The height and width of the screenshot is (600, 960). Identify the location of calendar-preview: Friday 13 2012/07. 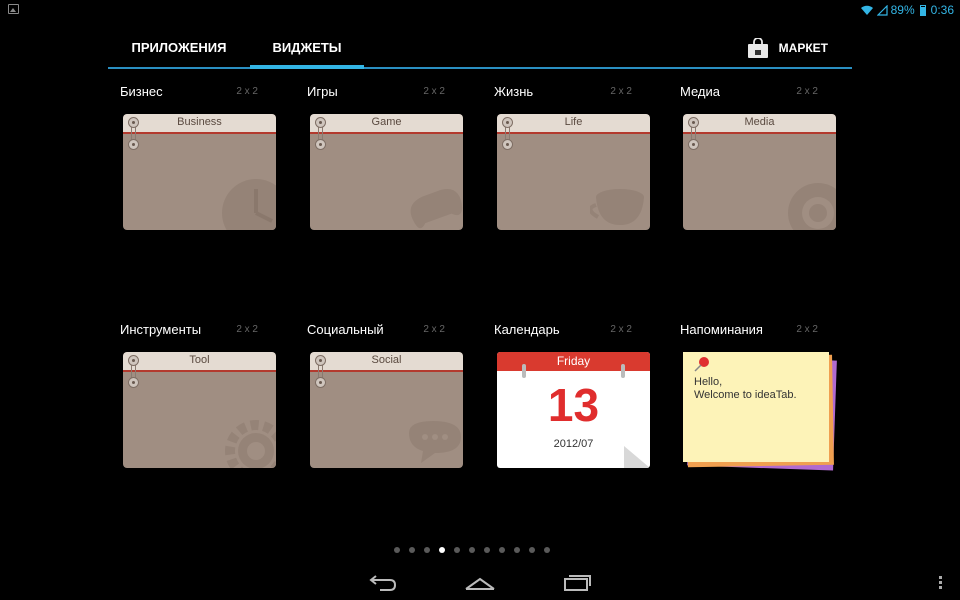
(573, 410).